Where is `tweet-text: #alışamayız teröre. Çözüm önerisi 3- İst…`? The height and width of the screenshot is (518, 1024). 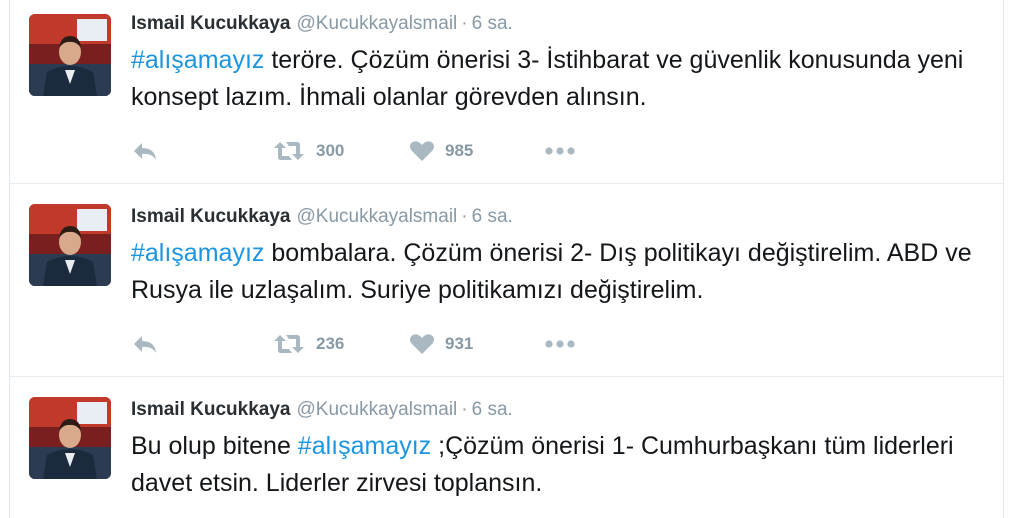
tweet-text: #alışamayız teröre. Çözüm önerisi 3- İst… is located at coordinates (561, 79).